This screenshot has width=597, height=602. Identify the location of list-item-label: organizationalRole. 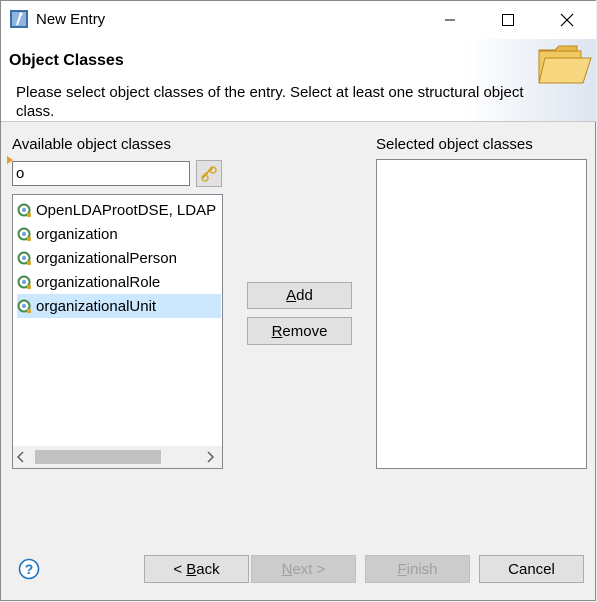
(98, 282).